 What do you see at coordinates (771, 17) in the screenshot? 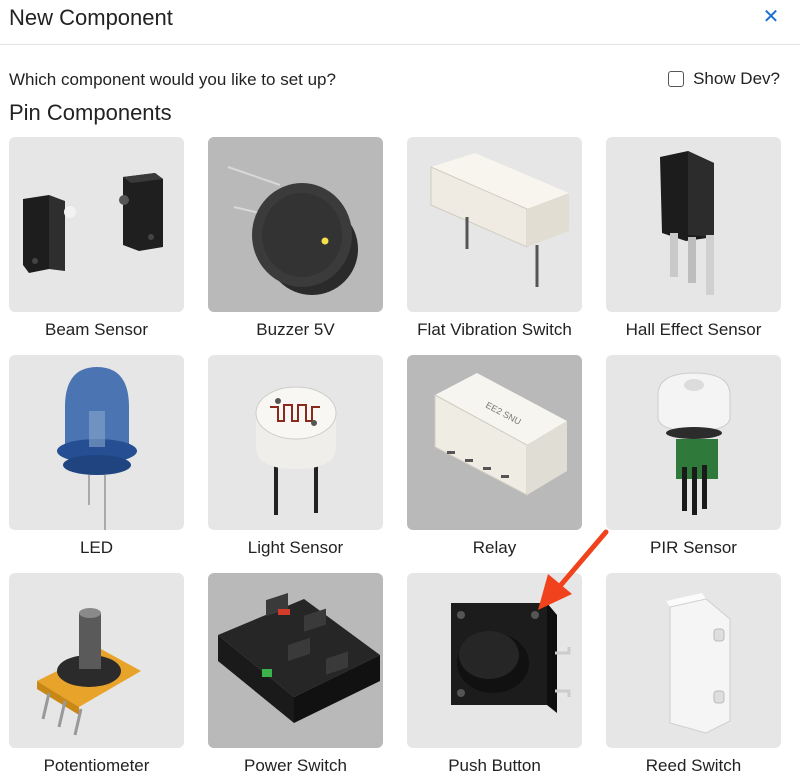
I see `close-icon: ✕` at bounding box center [771, 17].